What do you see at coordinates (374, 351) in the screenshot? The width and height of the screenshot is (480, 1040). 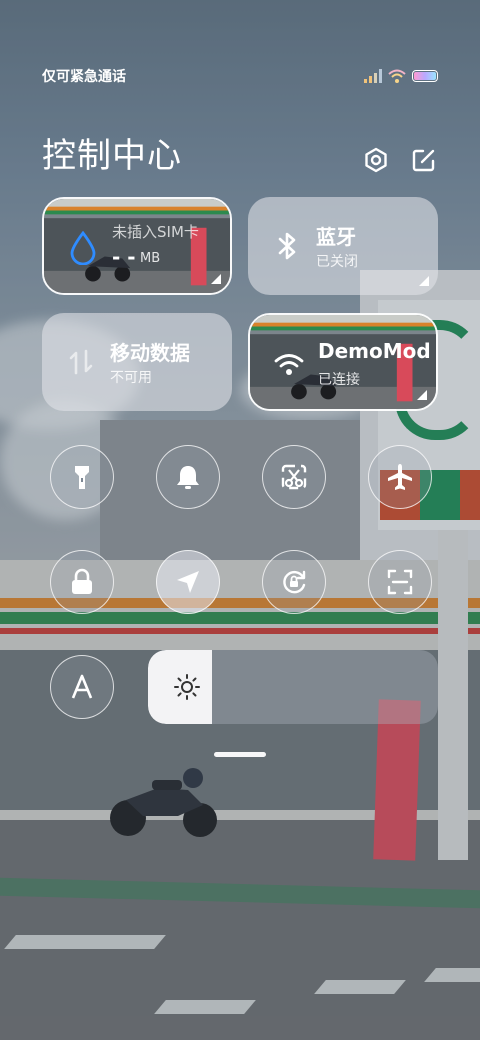 I see `wifi-network-name: DemoMod` at bounding box center [374, 351].